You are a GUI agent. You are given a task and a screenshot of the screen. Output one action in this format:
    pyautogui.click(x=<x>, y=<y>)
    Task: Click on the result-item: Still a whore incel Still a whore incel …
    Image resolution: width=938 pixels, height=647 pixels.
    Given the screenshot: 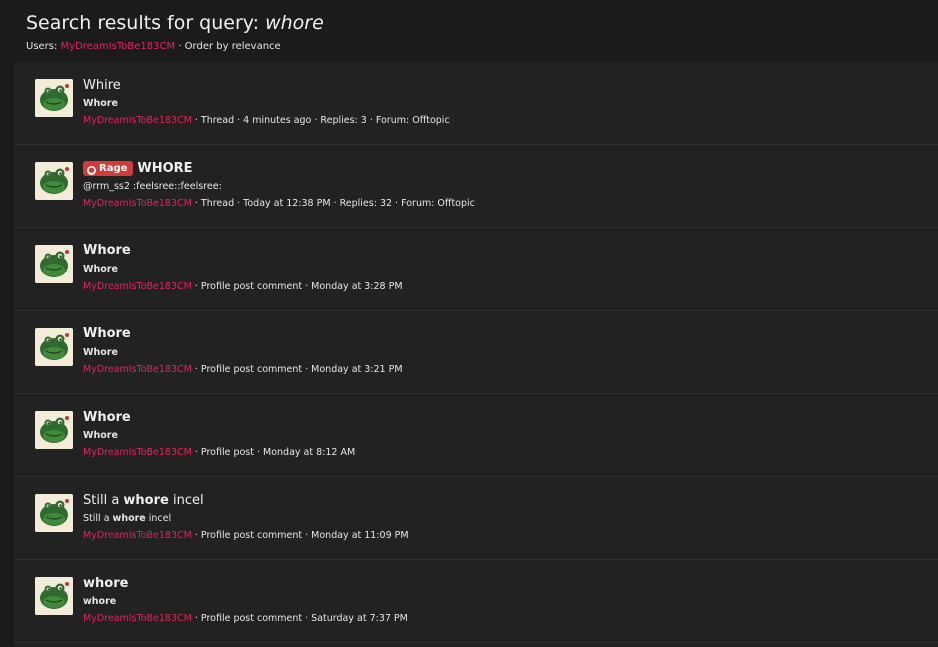 What is the action you would take?
    pyautogui.click(x=476, y=518)
    